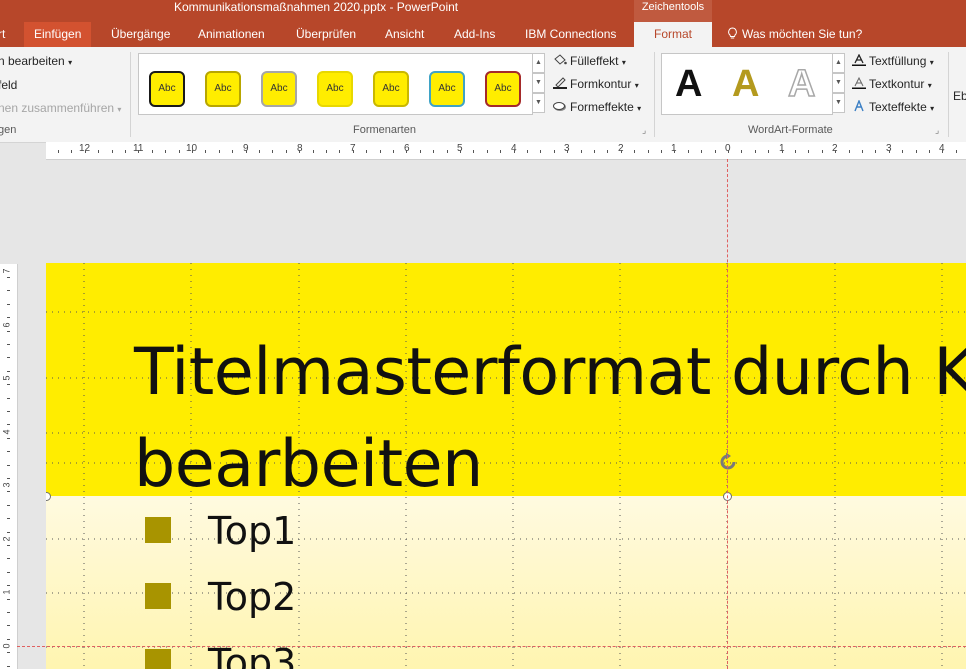  What do you see at coordinates (794, 34) in the screenshot?
I see `tell-me-search: Was möchten Sie tun?` at bounding box center [794, 34].